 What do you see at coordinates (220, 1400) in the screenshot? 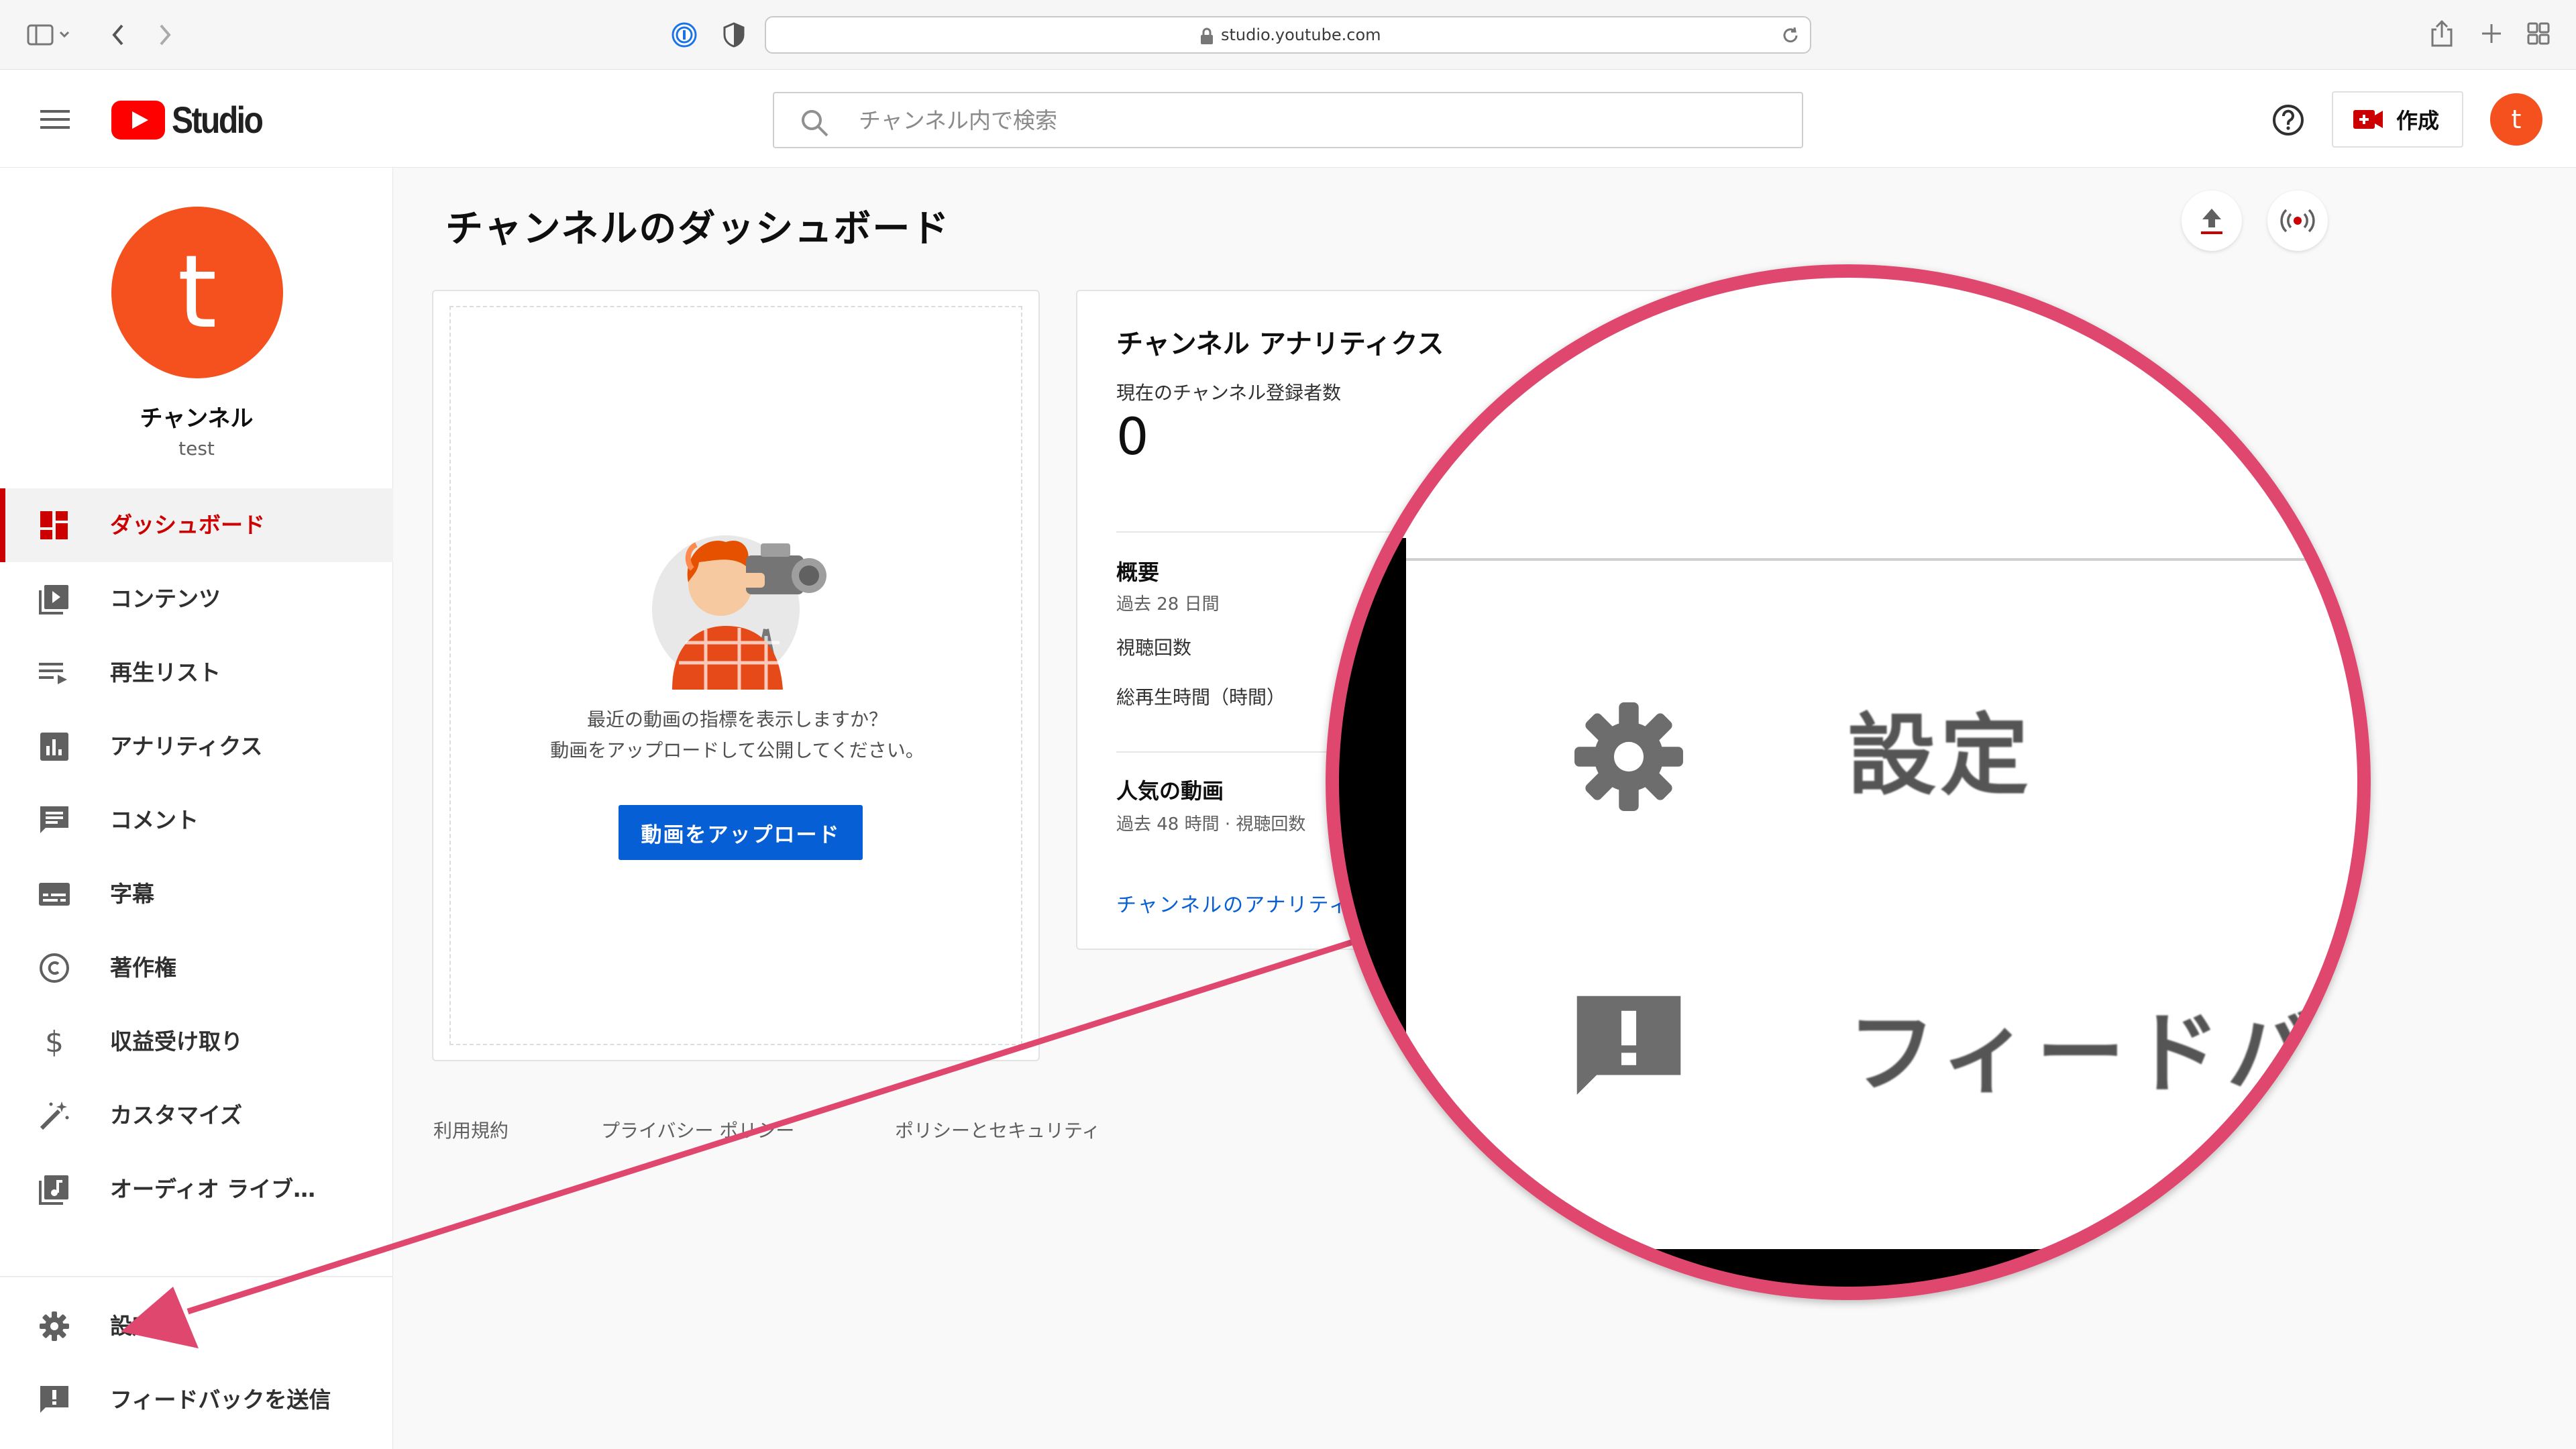
I see `sidebar-item-label: フィードバックを送信` at bounding box center [220, 1400].